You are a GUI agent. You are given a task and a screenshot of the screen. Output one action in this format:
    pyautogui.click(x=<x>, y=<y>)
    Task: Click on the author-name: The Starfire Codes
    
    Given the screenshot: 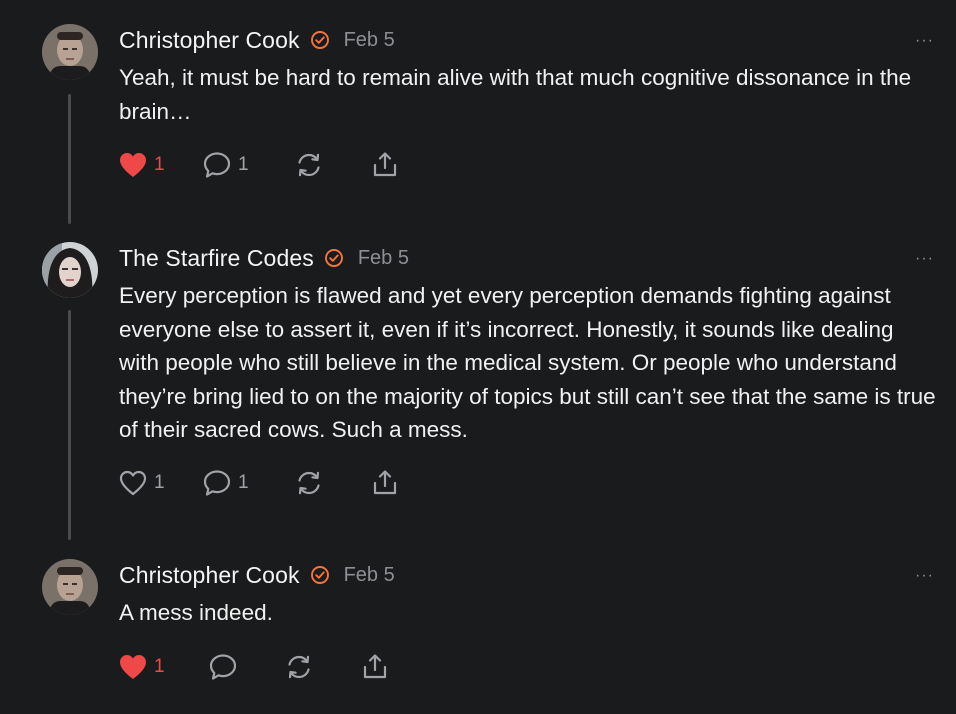 What is the action you would take?
    pyautogui.click(x=216, y=258)
    